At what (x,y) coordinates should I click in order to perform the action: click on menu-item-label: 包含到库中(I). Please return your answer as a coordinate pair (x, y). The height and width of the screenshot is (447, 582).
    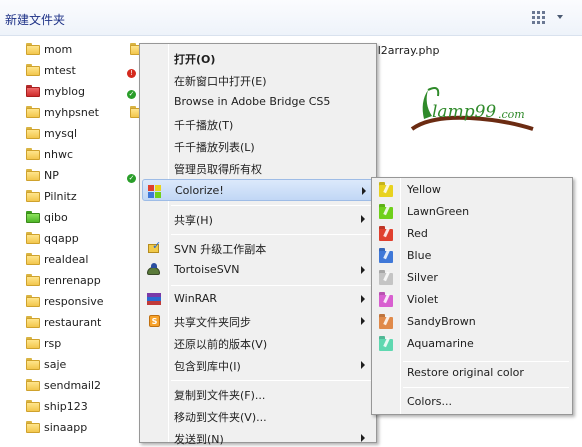
    Looking at the image, I should click on (207, 366).